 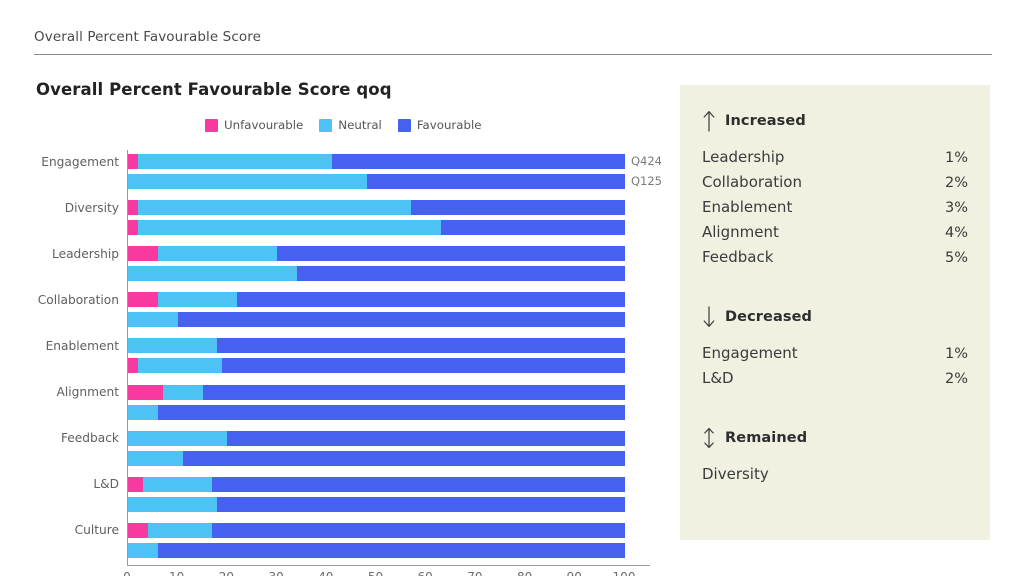 I want to click on y-axis-label-culture: Culture, so click(x=96, y=530).